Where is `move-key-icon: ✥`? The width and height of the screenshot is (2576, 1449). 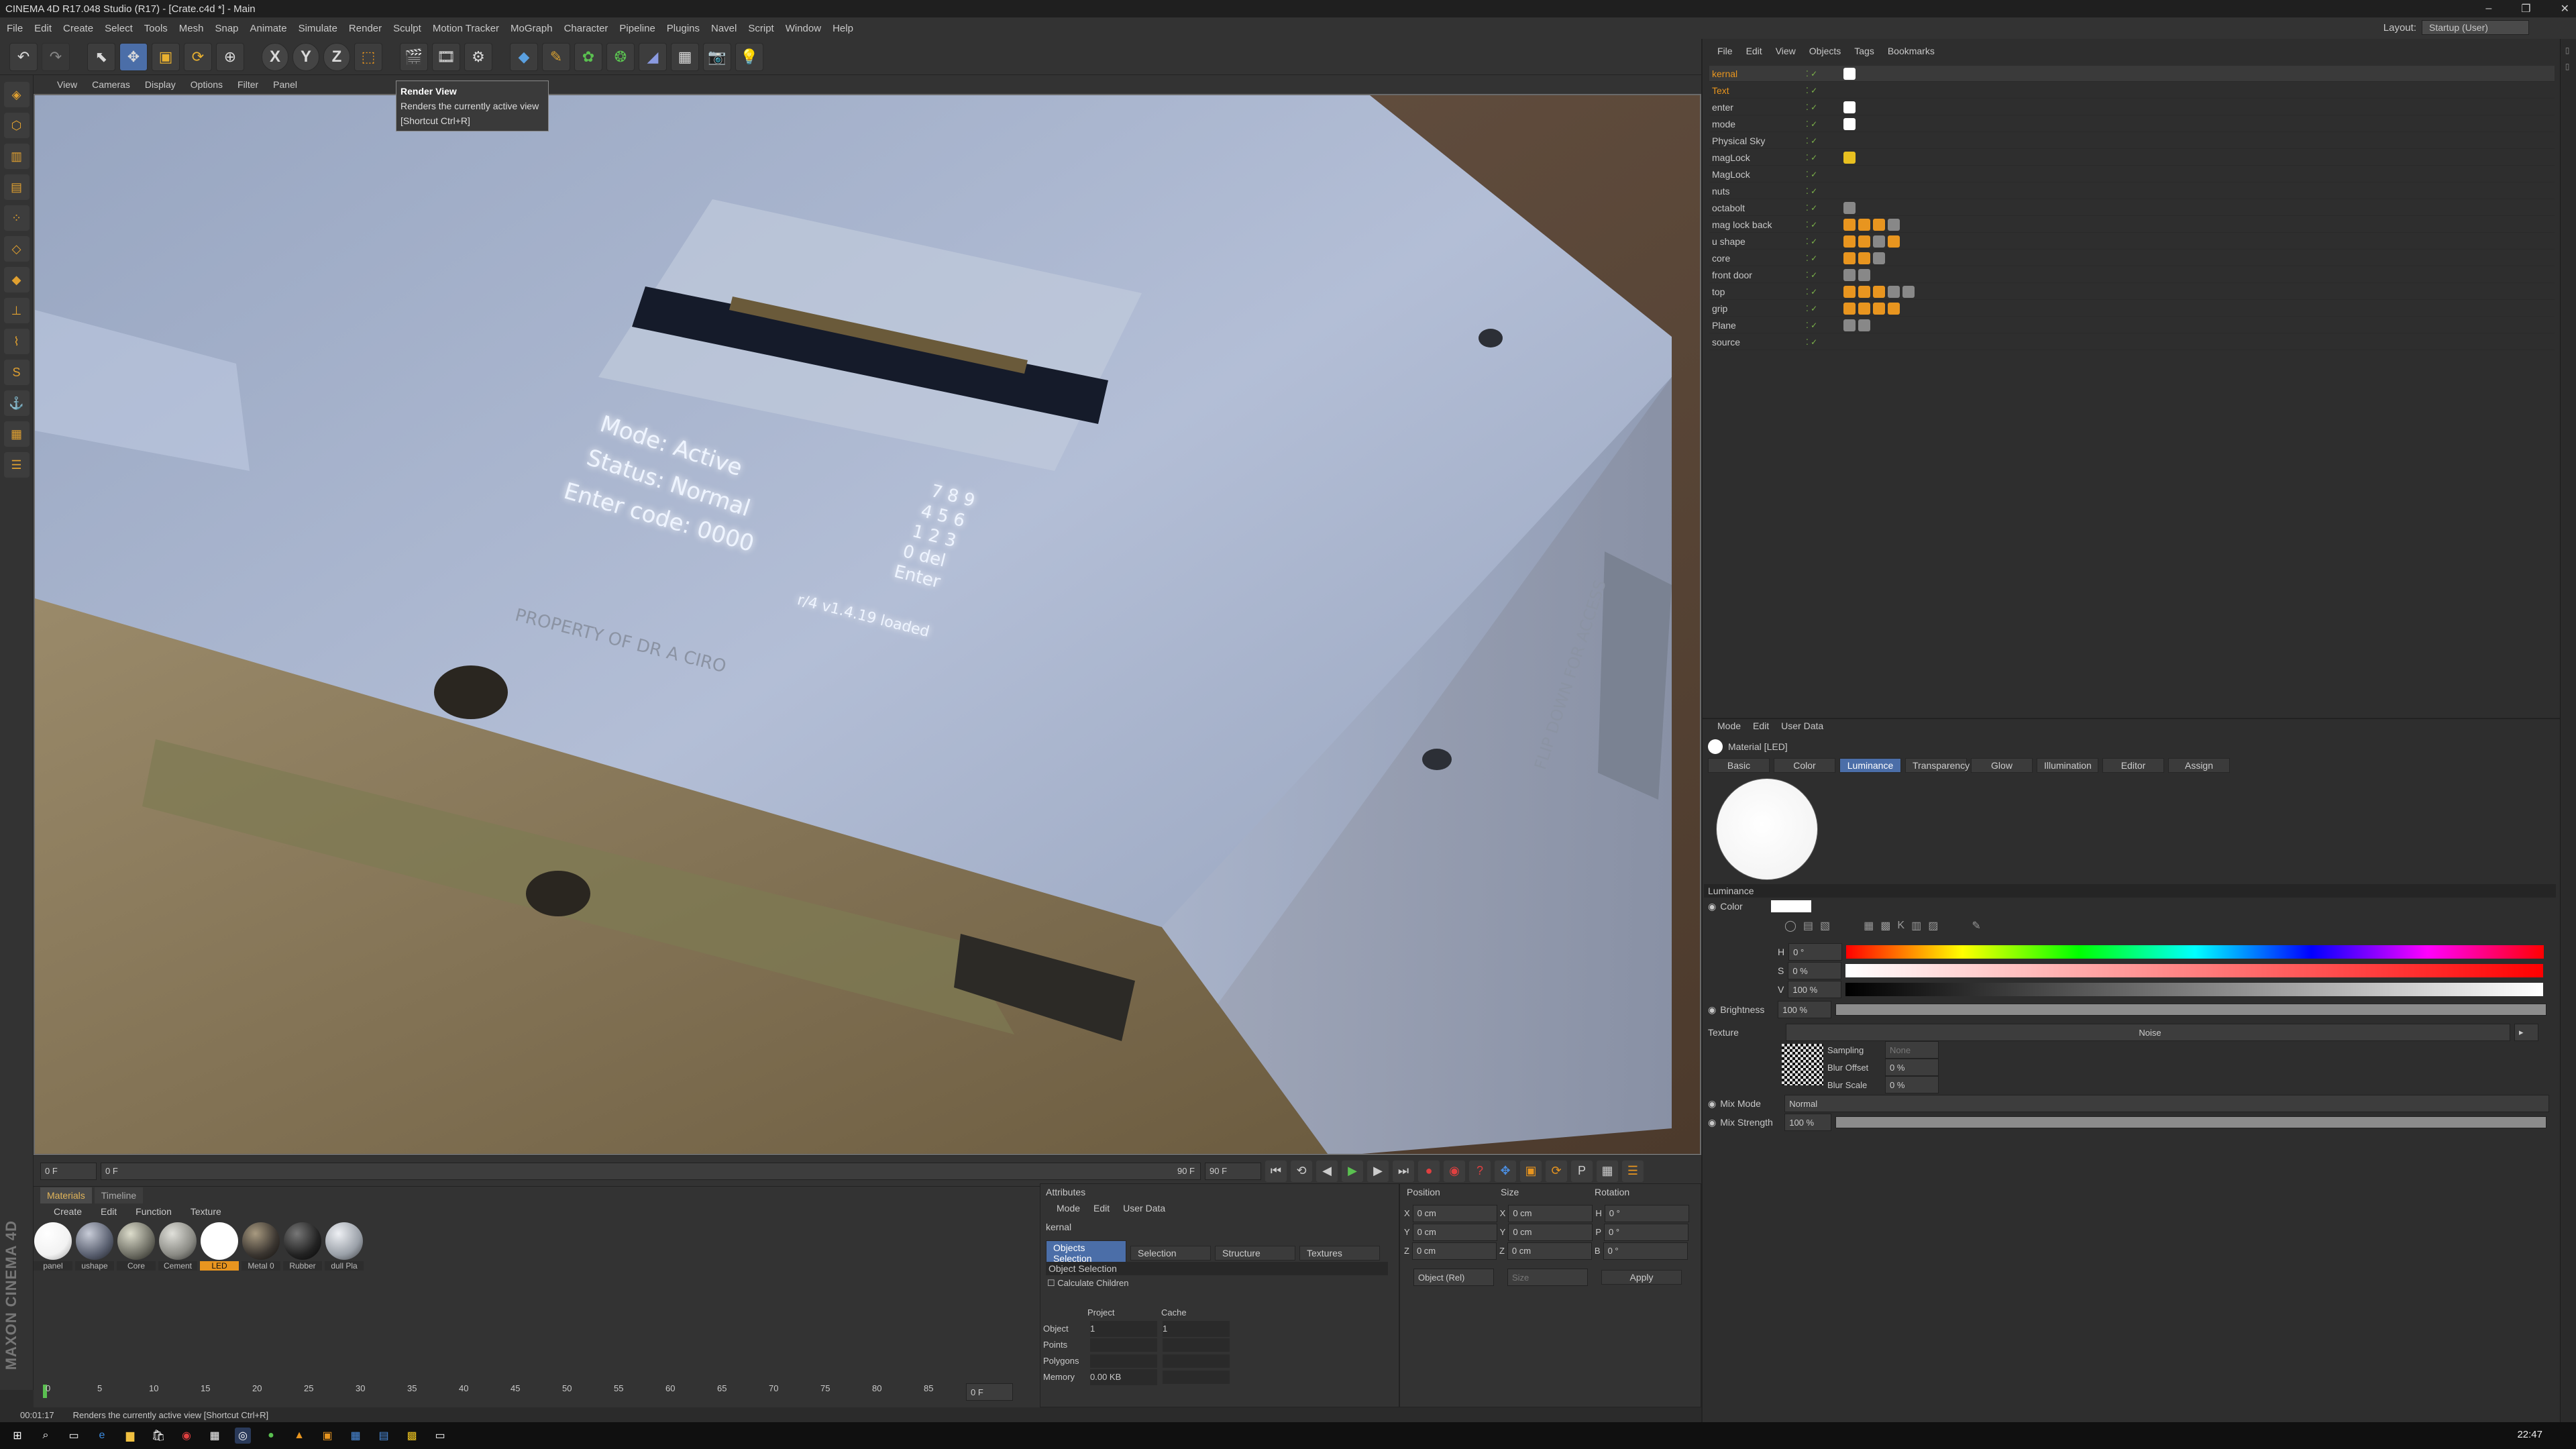
move-key-icon: ✥ is located at coordinates (1505, 1171).